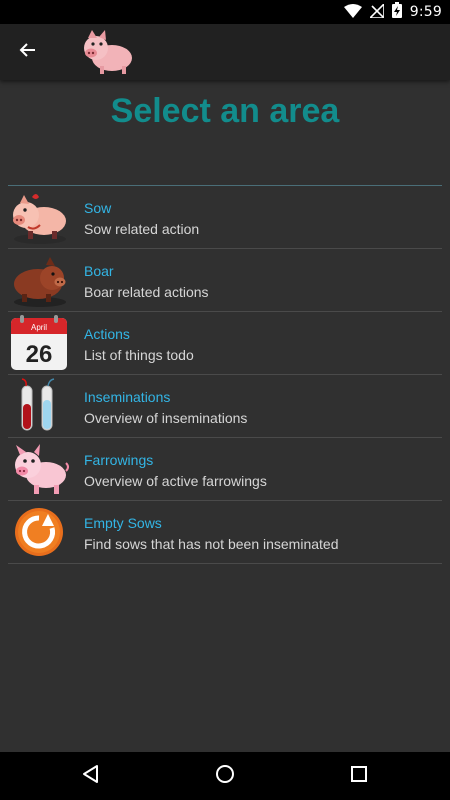  I want to click on list-item-subtitle: Overview of active farrowings, so click(175, 481).